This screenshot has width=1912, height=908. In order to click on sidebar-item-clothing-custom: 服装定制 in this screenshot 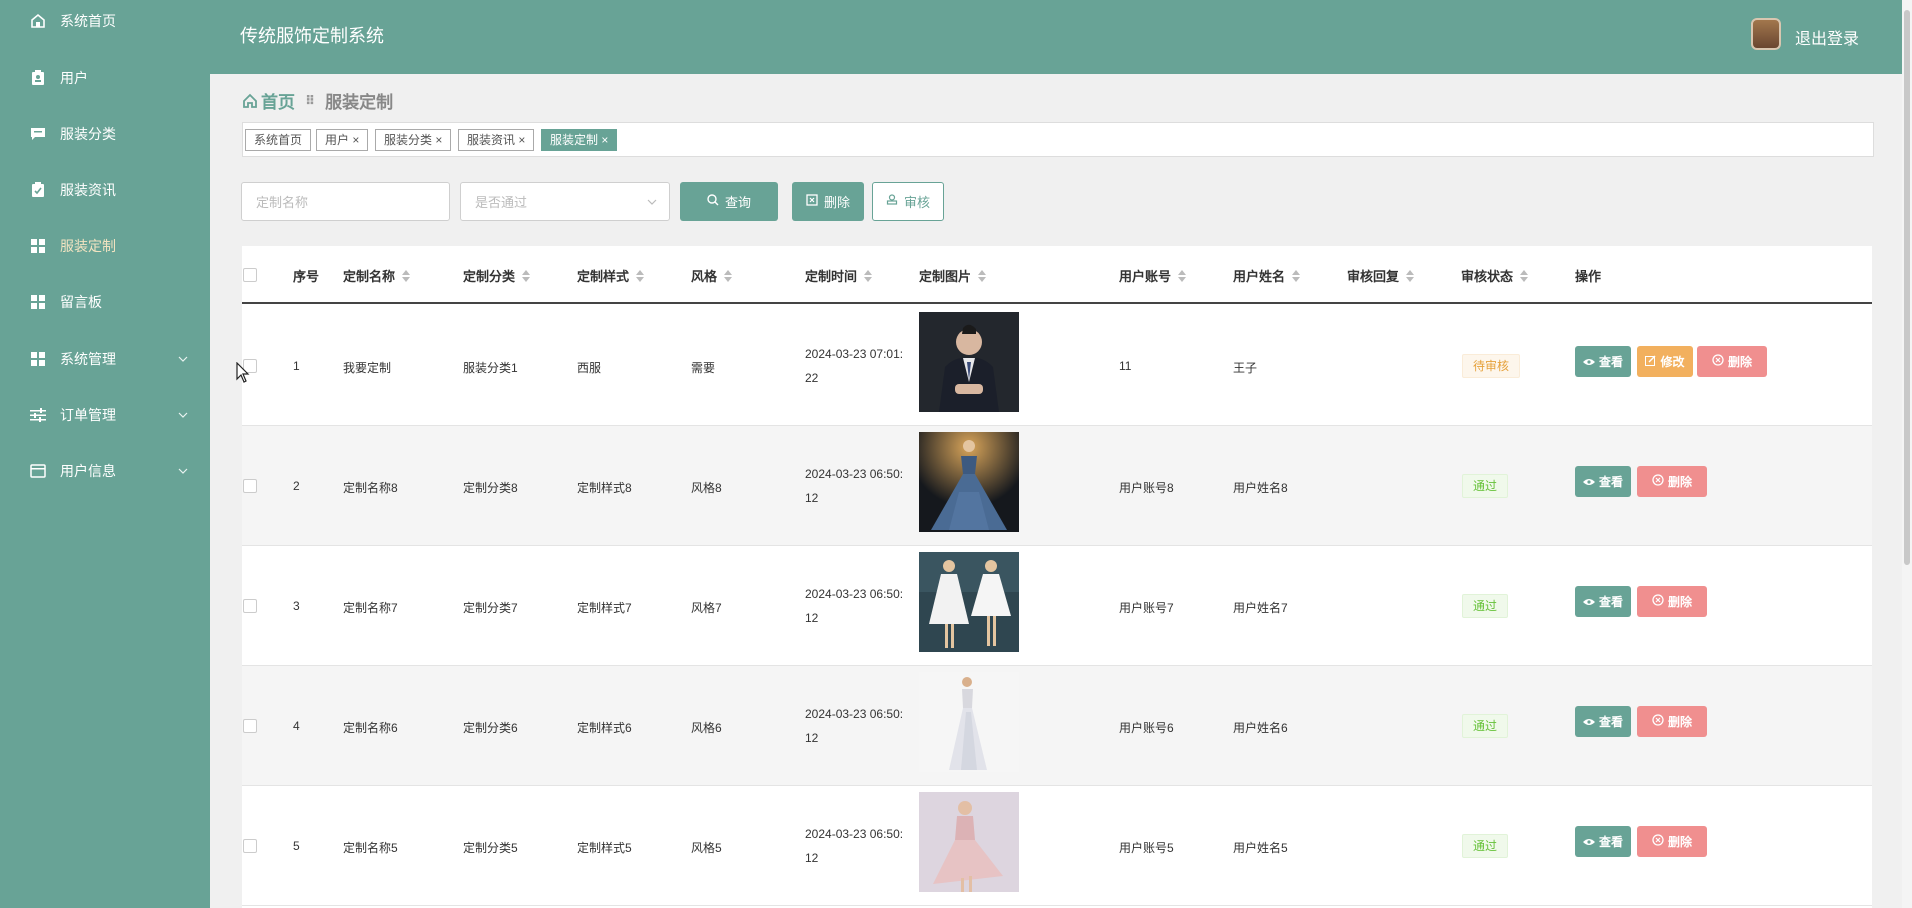, I will do `click(105, 246)`.